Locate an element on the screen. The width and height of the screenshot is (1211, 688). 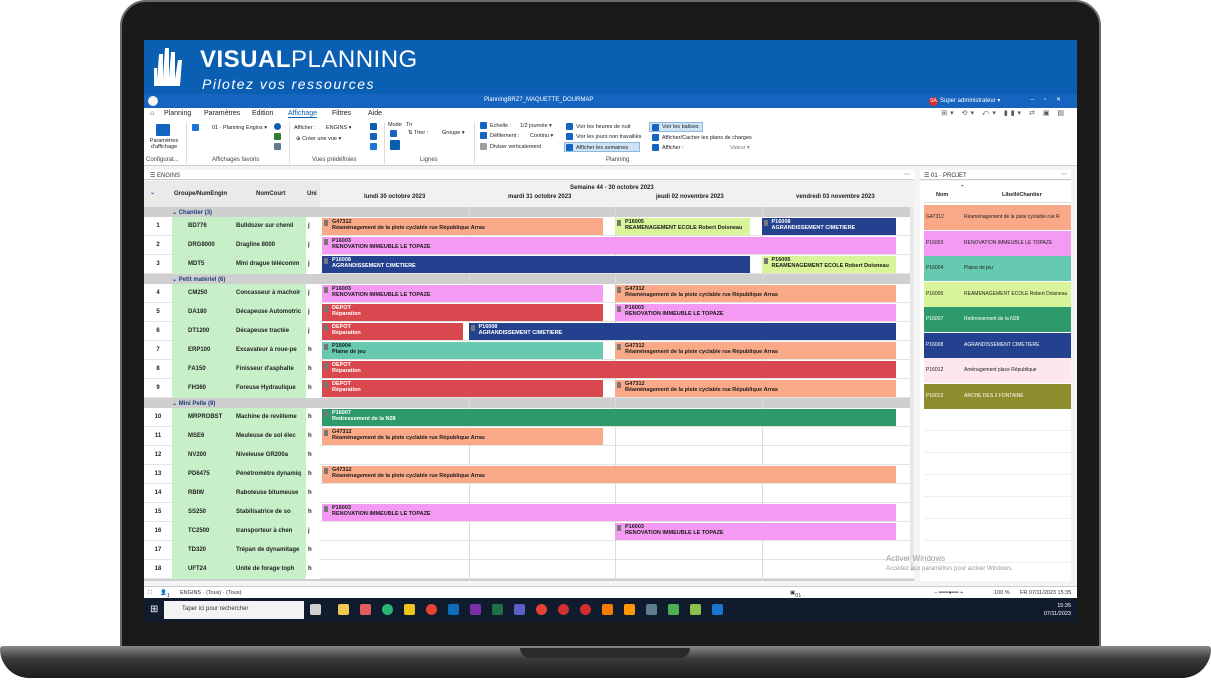
defilement-select: Continu ▾ is located at coordinates (541, 136).